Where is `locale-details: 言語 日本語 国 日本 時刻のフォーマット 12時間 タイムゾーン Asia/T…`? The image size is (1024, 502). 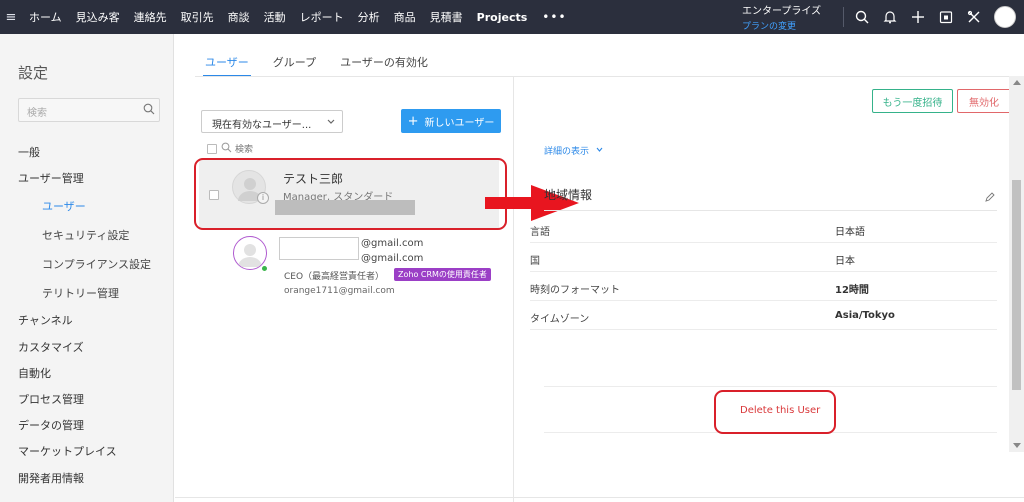 locale-details: 言語 日本語 国 日本 時刻のフォーマット 12時間 タイムゾーン Asia/T… is located at coordinates (763, 272).